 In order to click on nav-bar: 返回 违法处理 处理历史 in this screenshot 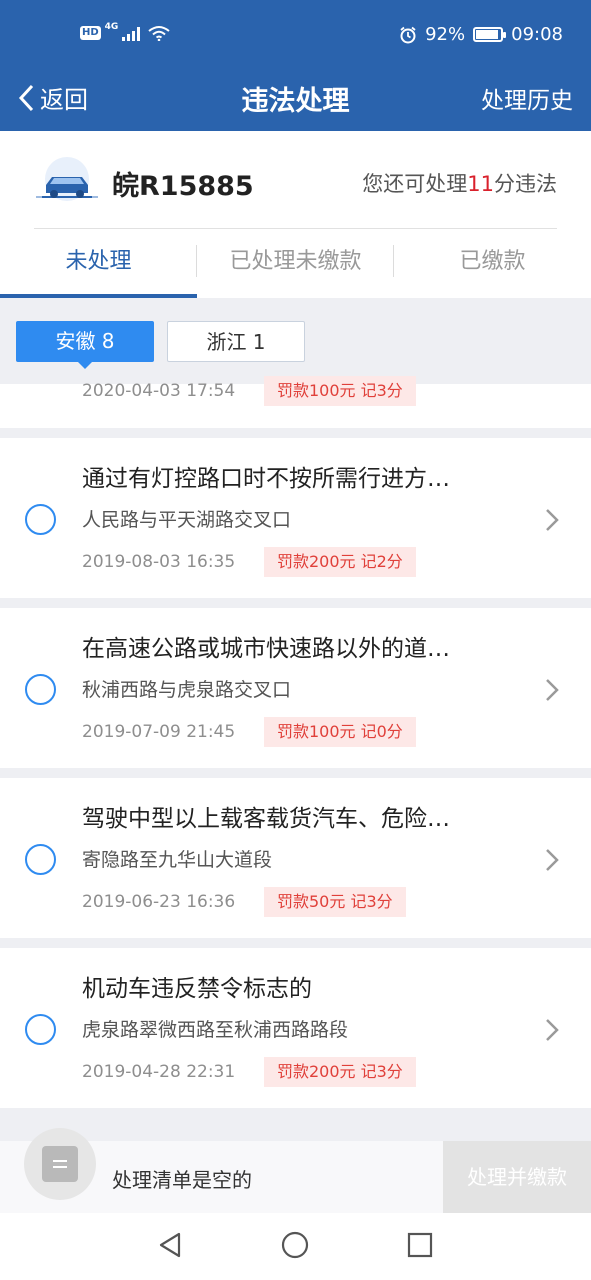, I will do `click(295, 101)`.